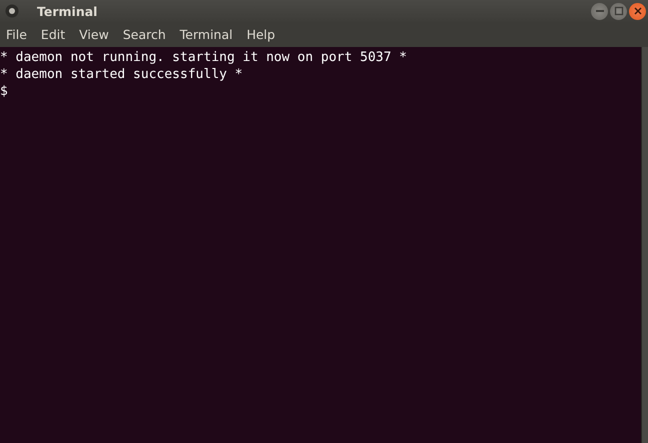 Image resolution: width=648 pixels, height=443 pixels. I want to click on terminal-line: * daemon not running. starting it now on port 5037 *, so click(204, 57).